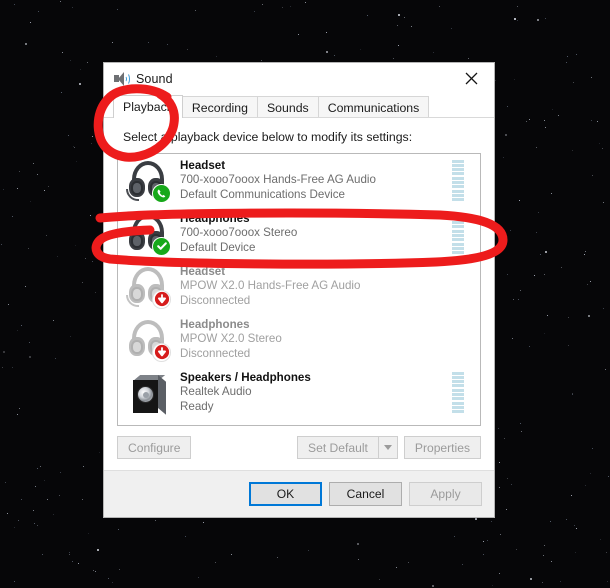 This screenshot has height=588, width=610. I want to click on device-status: Default Communications Device, so click(262, 194).